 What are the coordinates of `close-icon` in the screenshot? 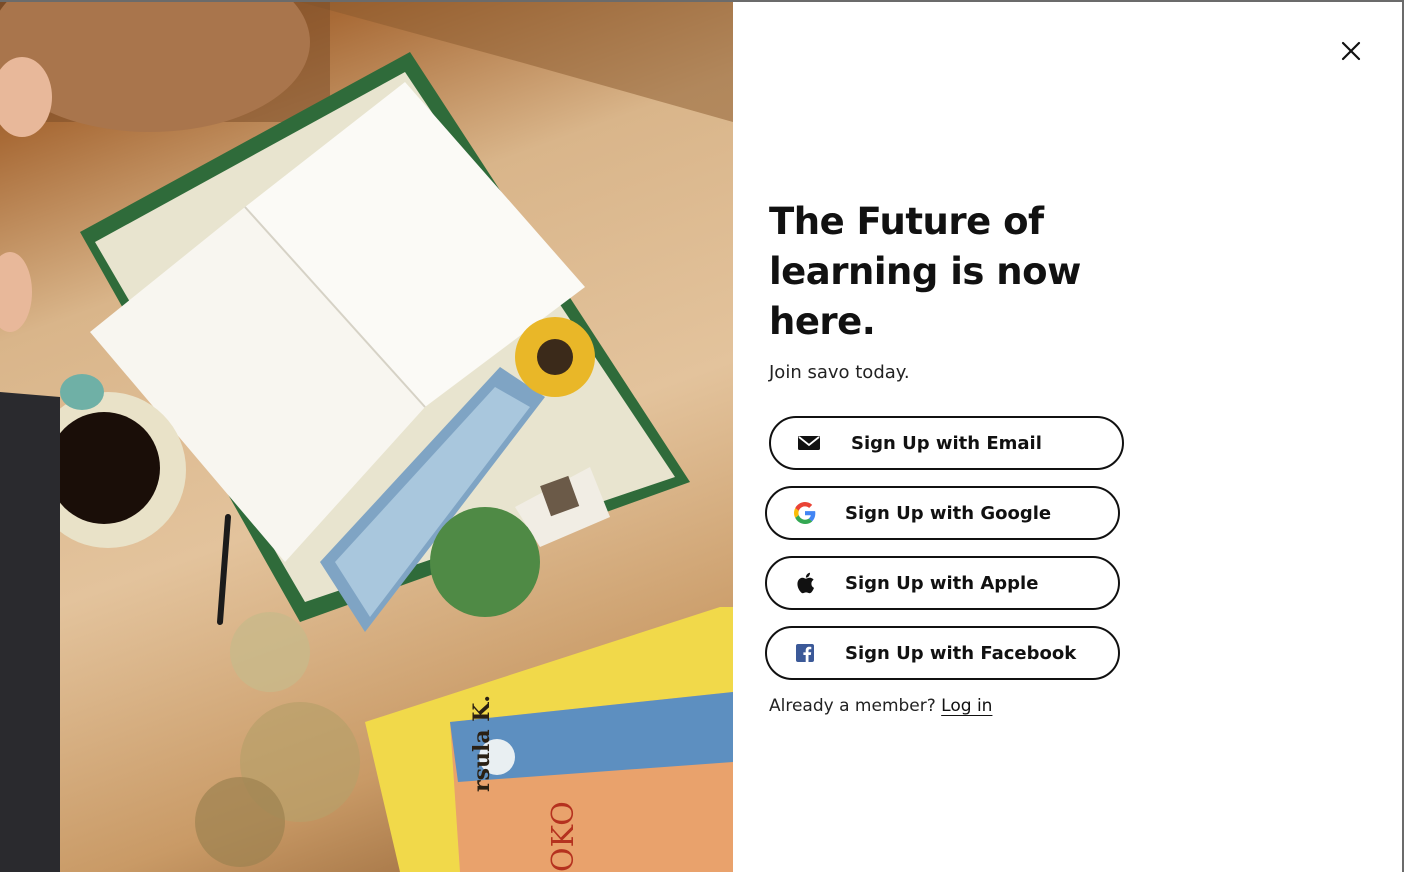 It's located at (1351, 51).